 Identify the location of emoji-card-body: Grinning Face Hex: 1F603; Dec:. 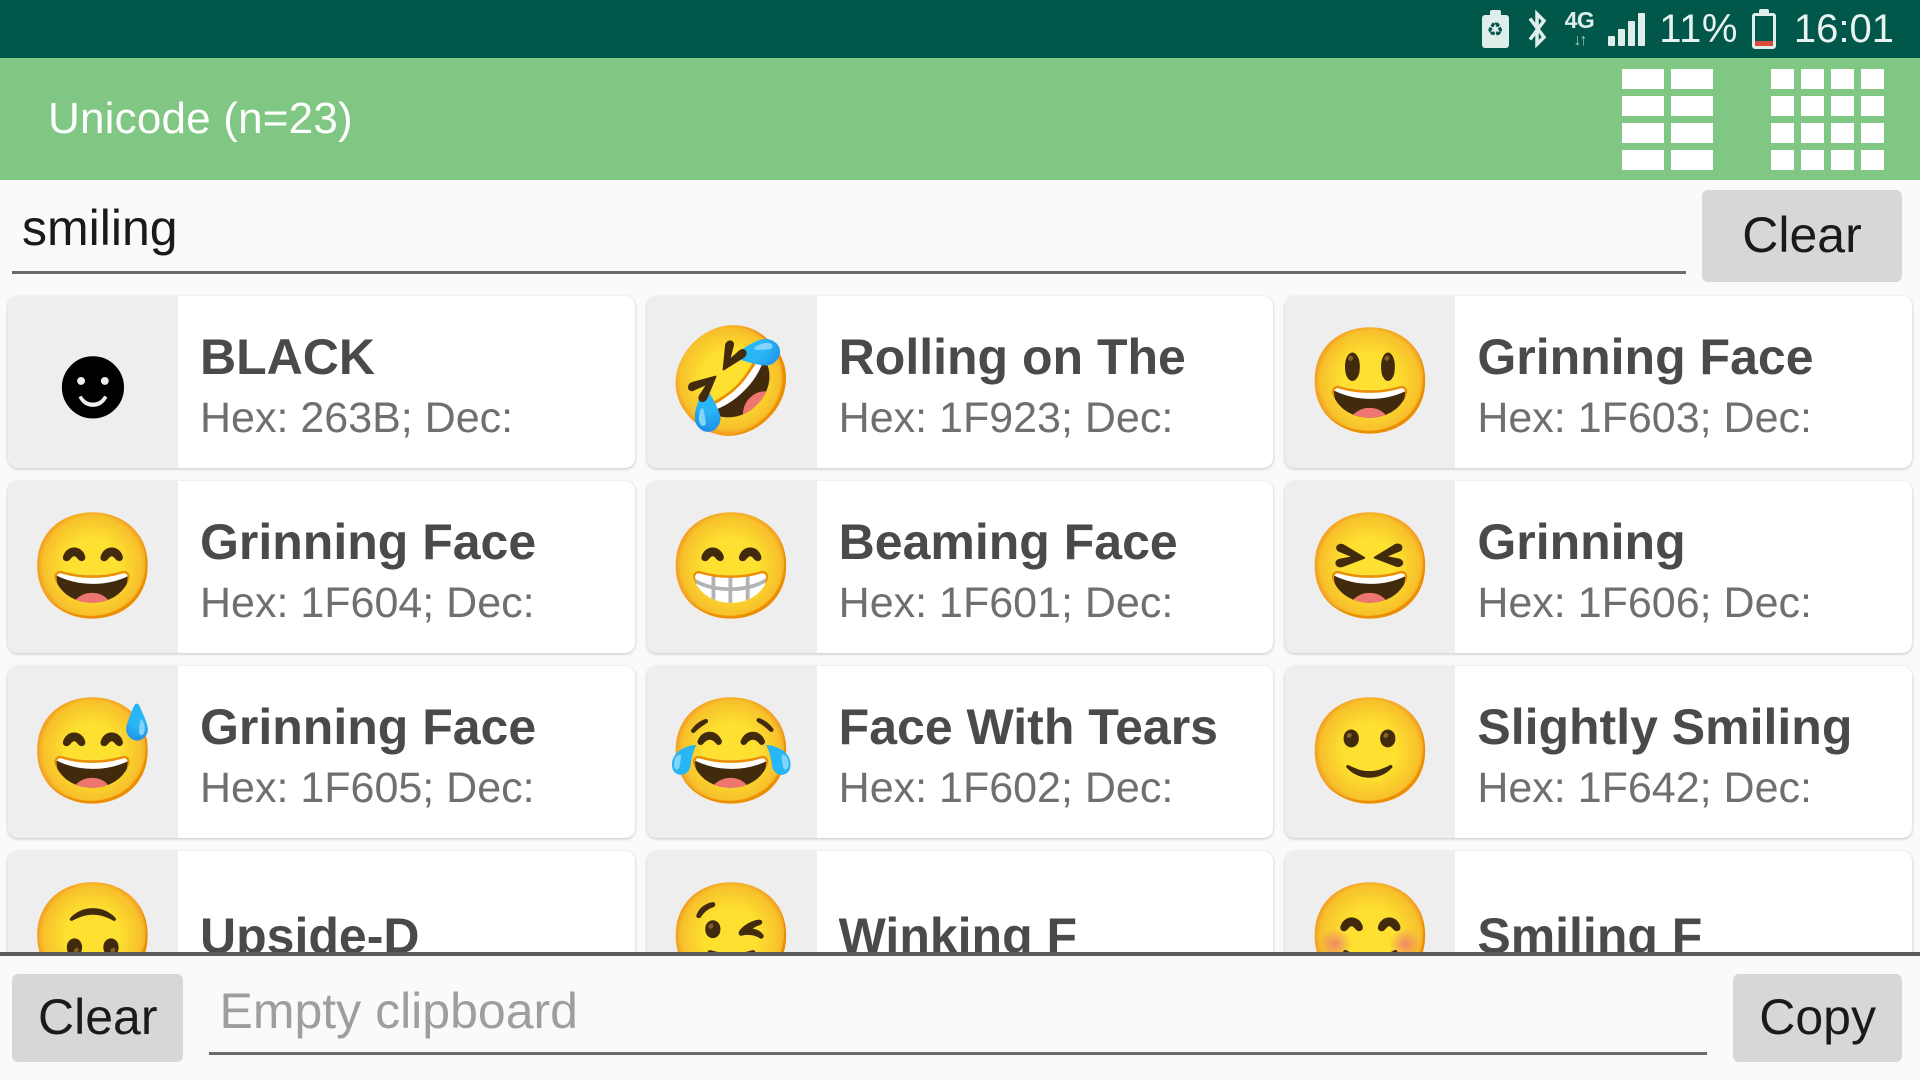
(1683, 382).